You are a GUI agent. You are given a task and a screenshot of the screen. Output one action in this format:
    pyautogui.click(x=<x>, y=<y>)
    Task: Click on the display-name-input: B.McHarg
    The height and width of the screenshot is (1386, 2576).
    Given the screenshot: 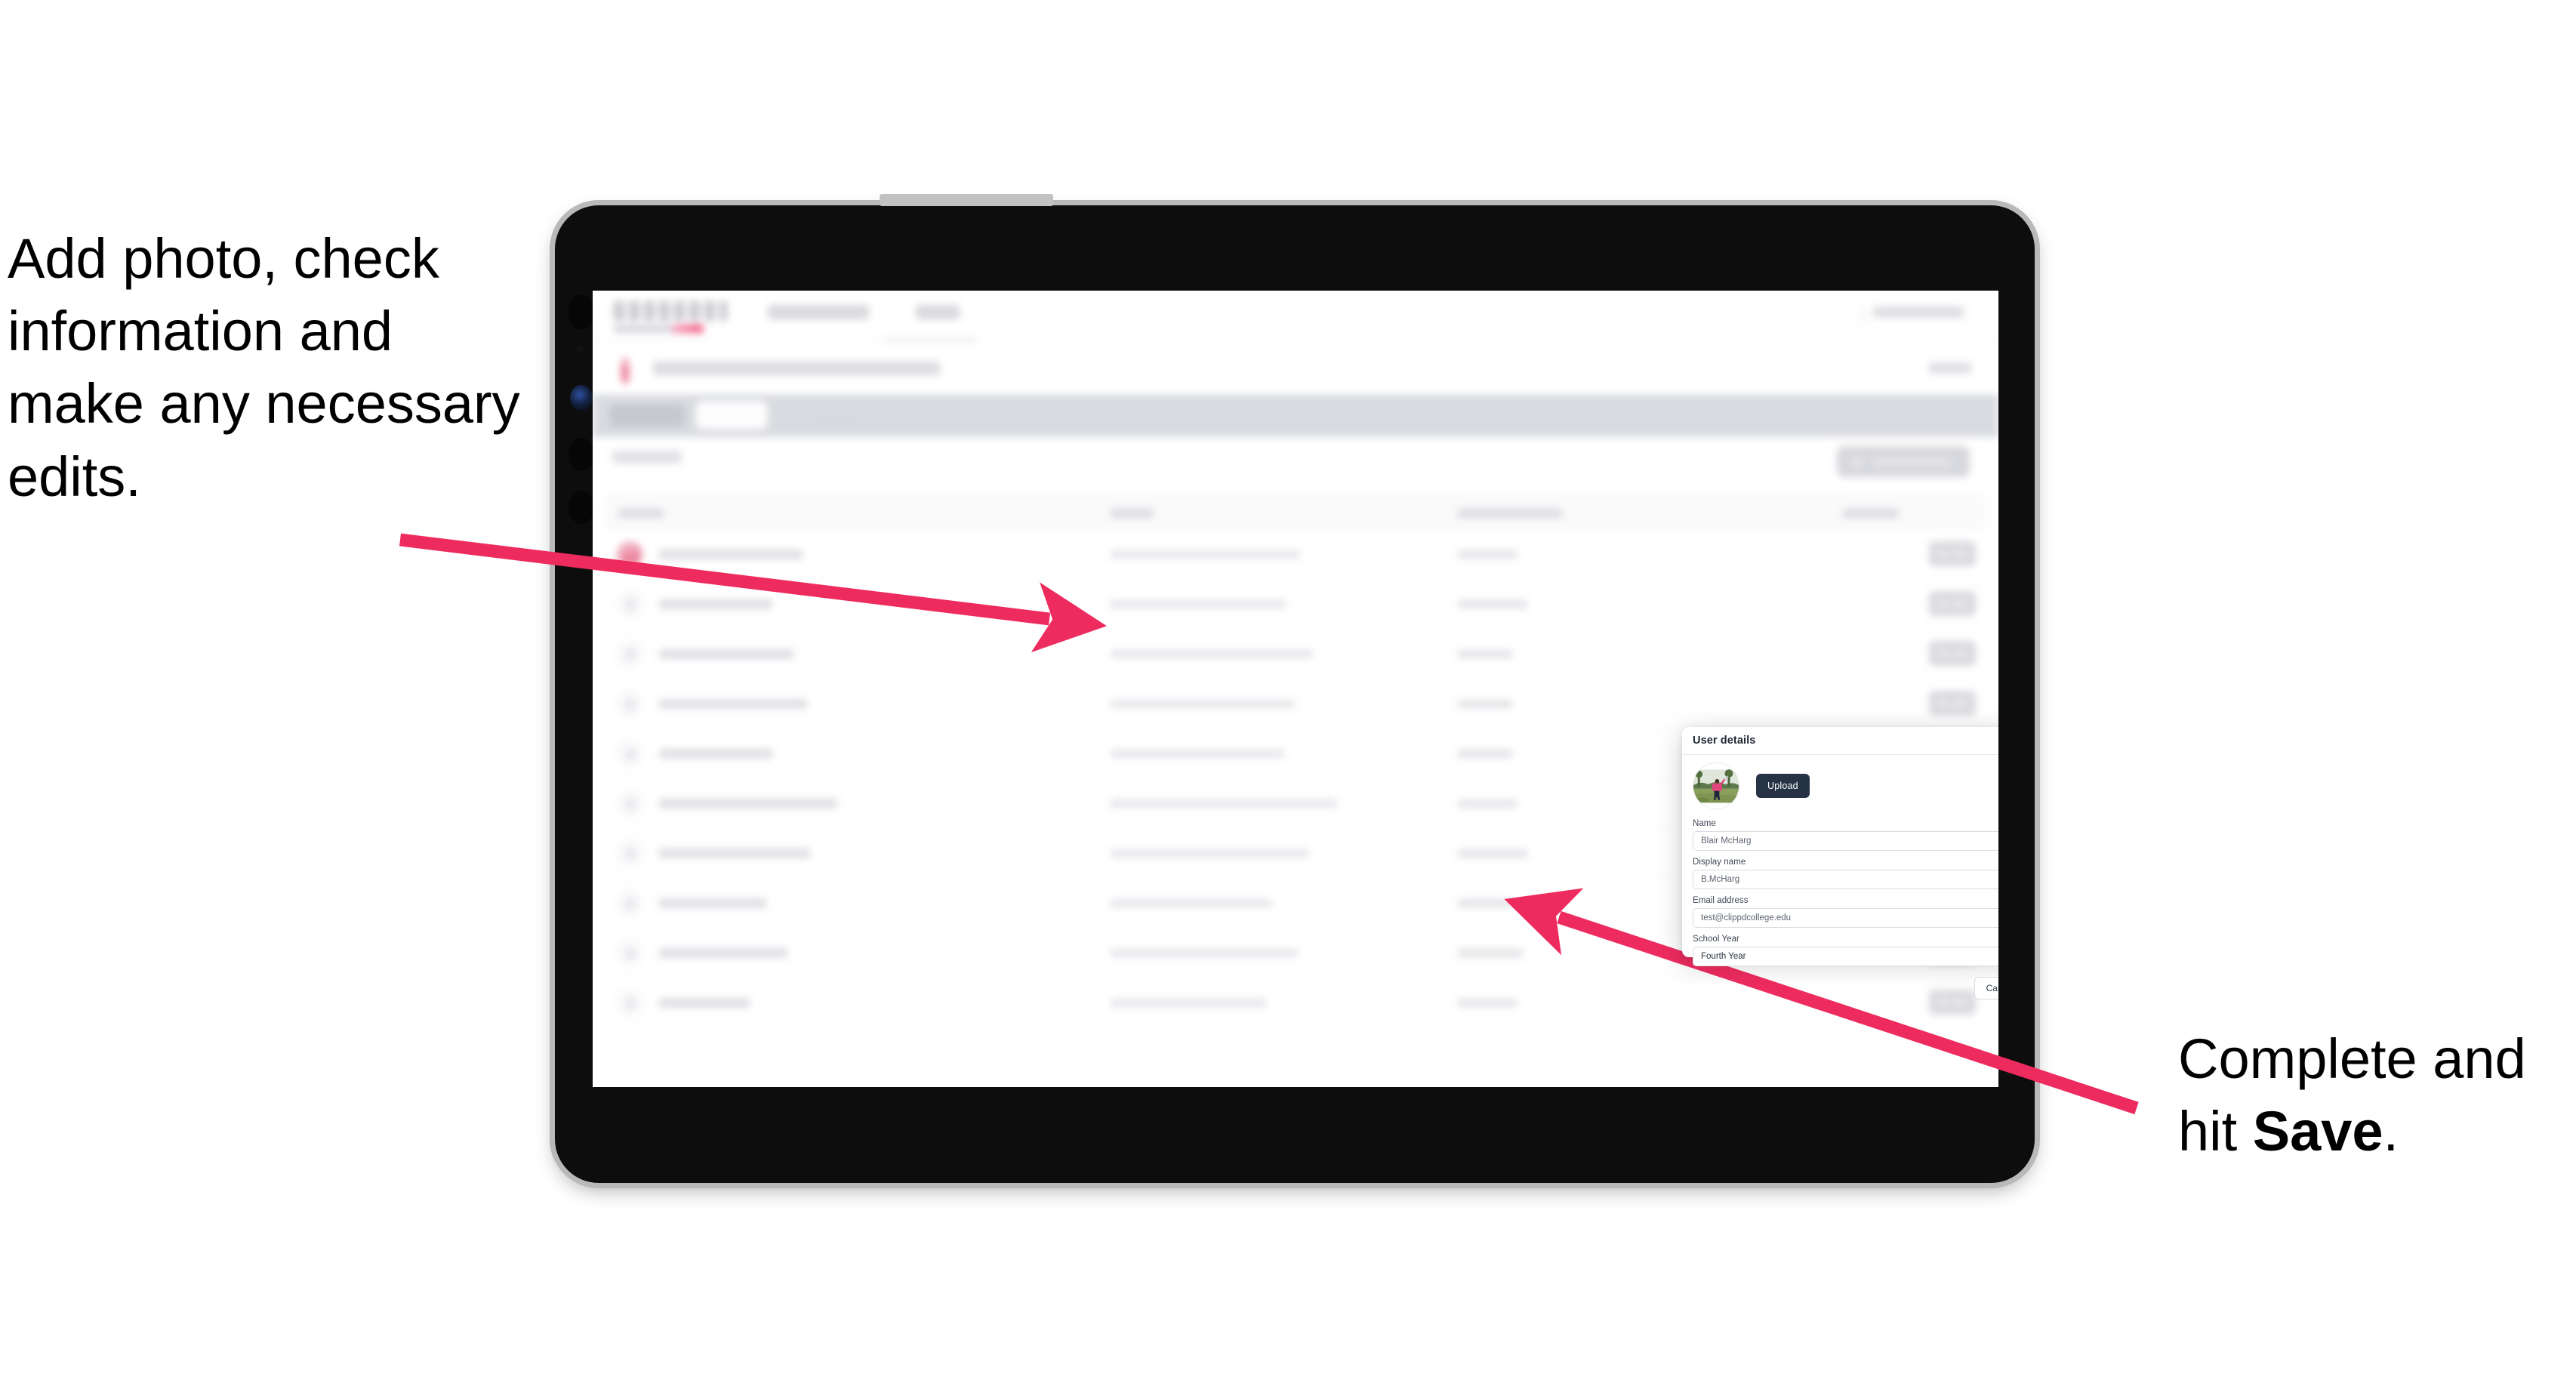 What is the action you would take?
    pyautogui.click(x=1845, y=879)
    